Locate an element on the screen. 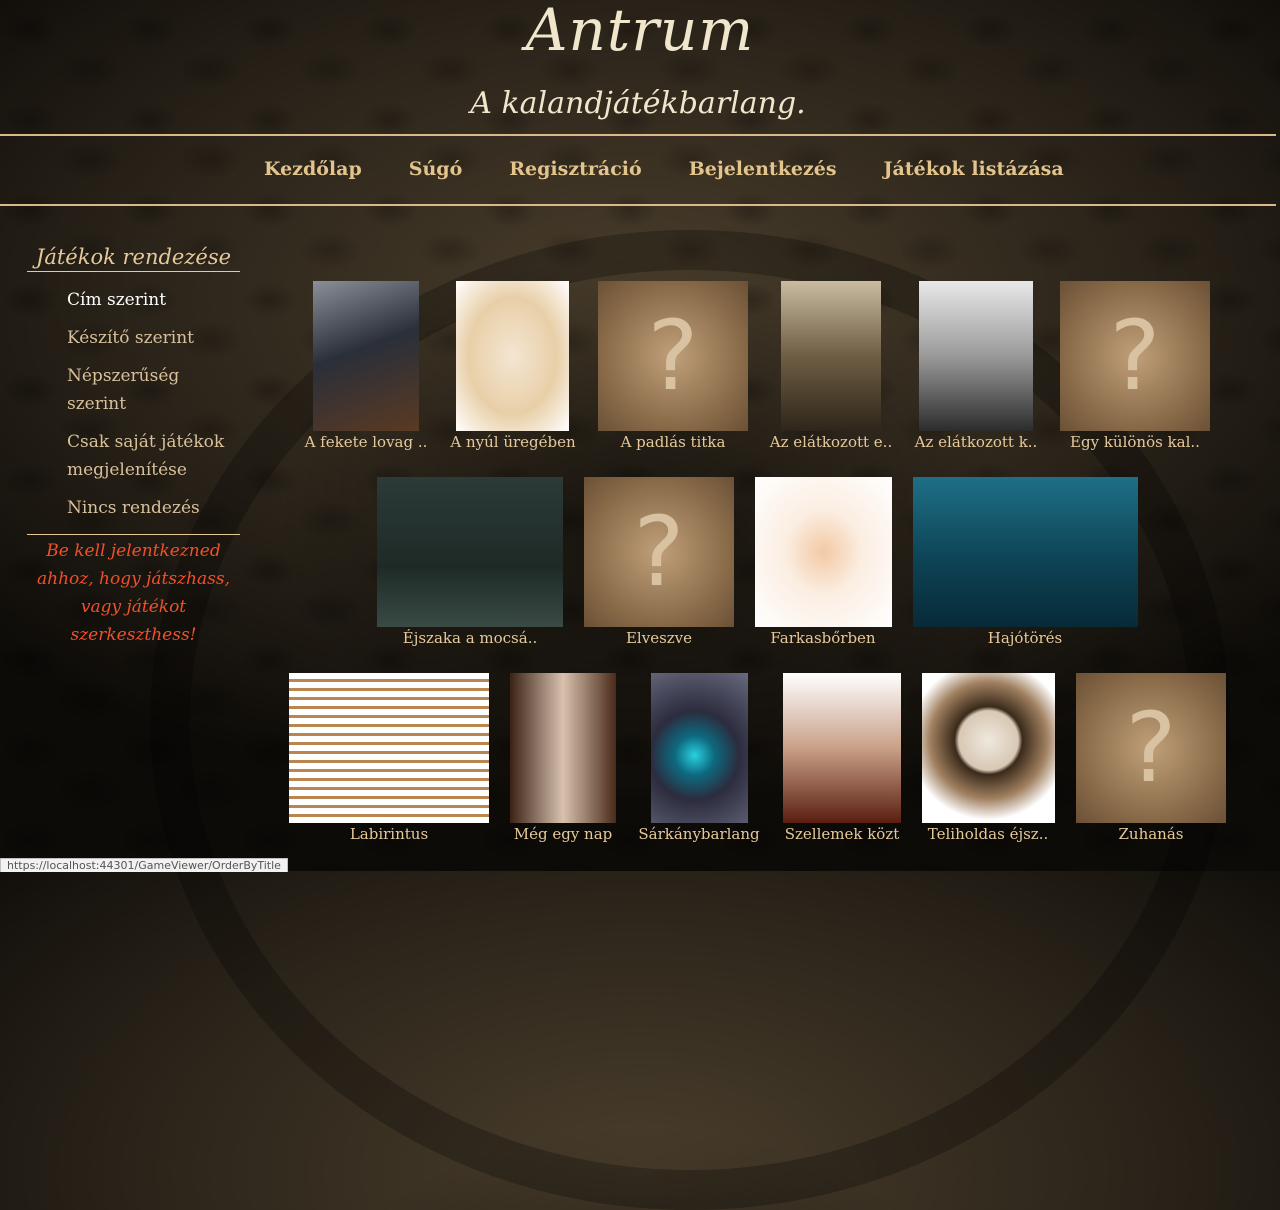 The height and width of the screenshot is (1210, 1280). game-title: Hajótörés is located at coordinates (1025, 638).